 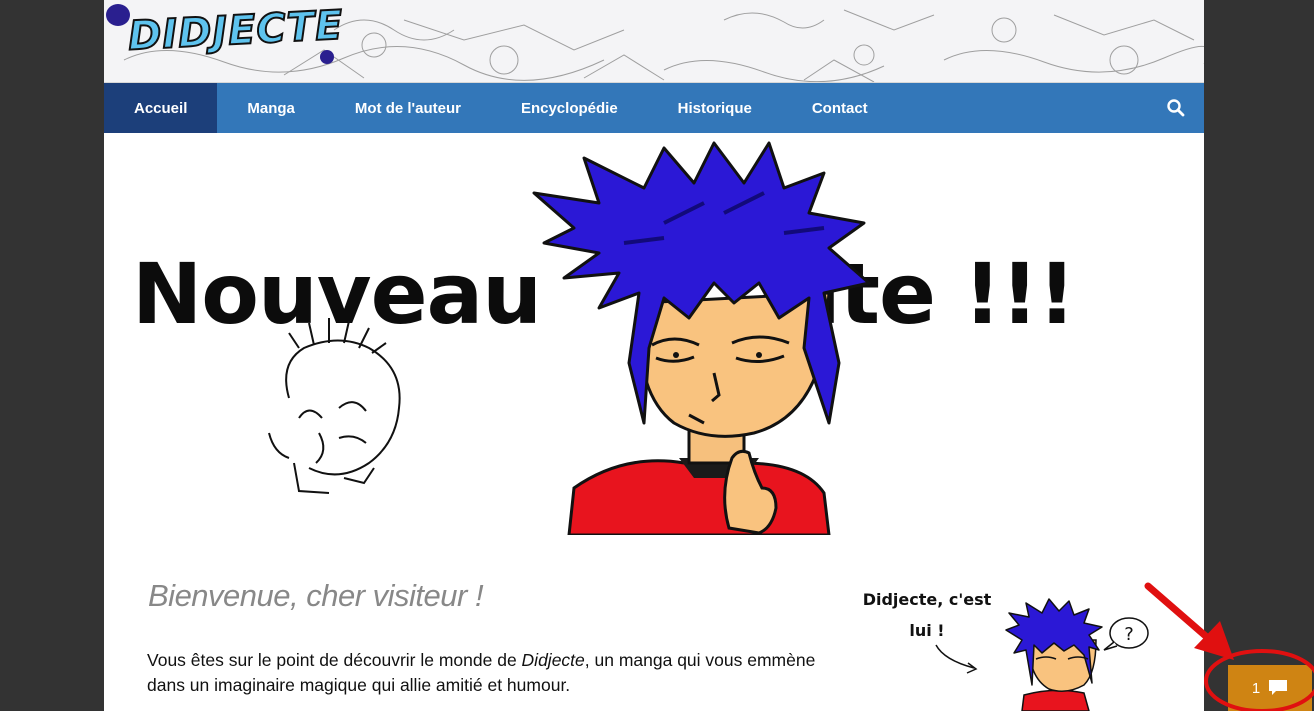 I want to click on comment-count: 1, so click(x=1256, y=688).